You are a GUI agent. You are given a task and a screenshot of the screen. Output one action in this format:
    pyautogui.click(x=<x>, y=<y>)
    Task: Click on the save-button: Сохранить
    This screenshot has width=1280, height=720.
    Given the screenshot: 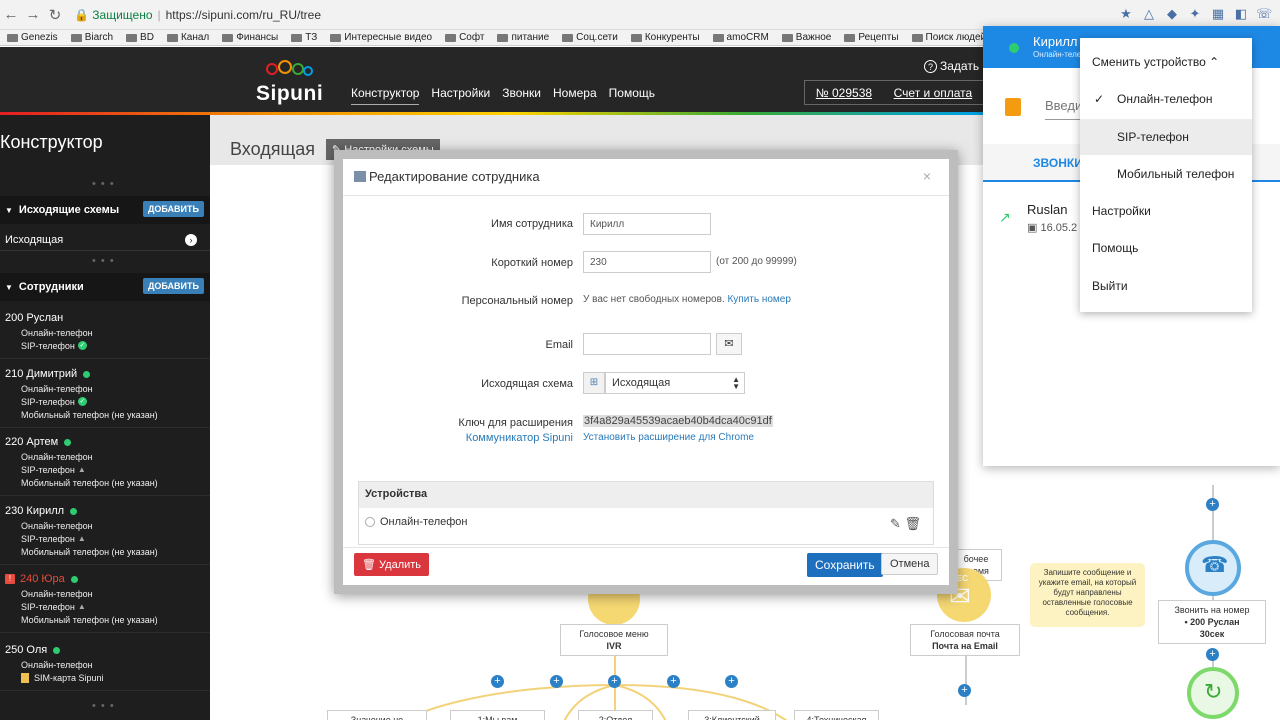 What is the action you would take?
    pyautogui.click(x=845, y=565)
    